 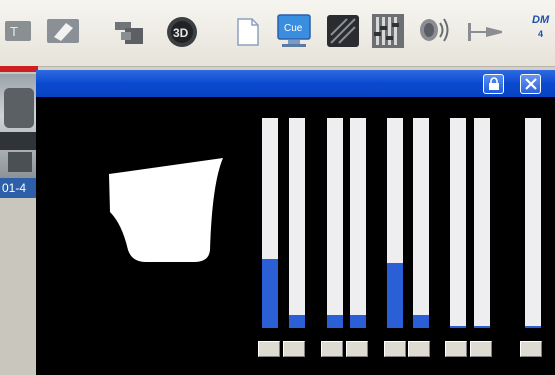 I want to click on fixture-list-panel: 01-4, so click(x=19, y=220).